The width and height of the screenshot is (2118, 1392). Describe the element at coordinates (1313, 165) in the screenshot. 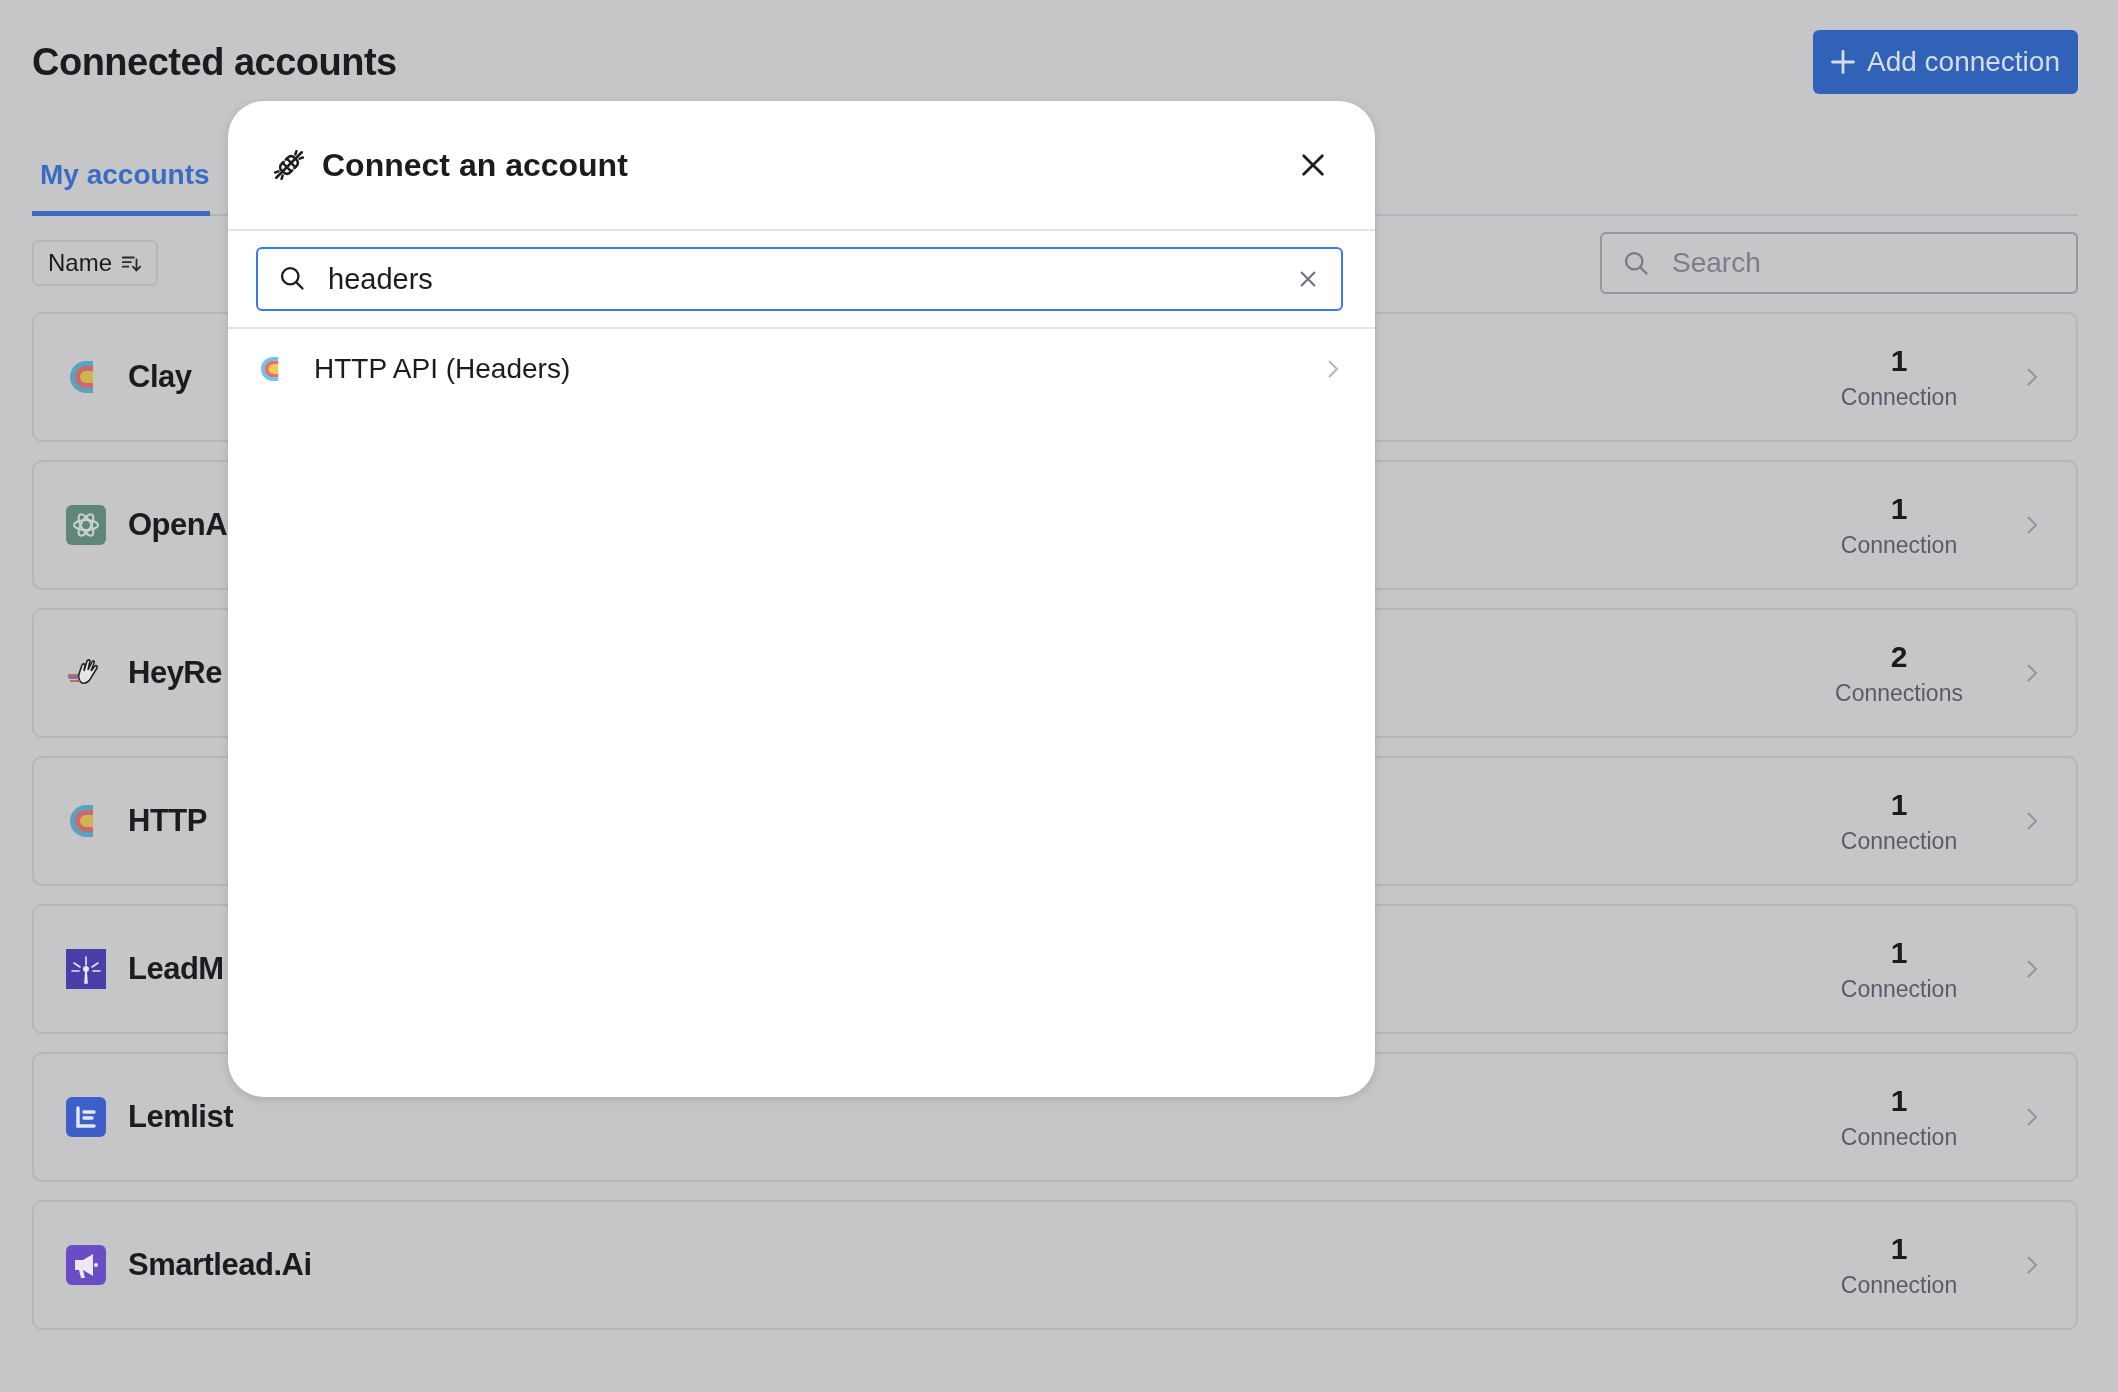

I see `close-icon` at that location.